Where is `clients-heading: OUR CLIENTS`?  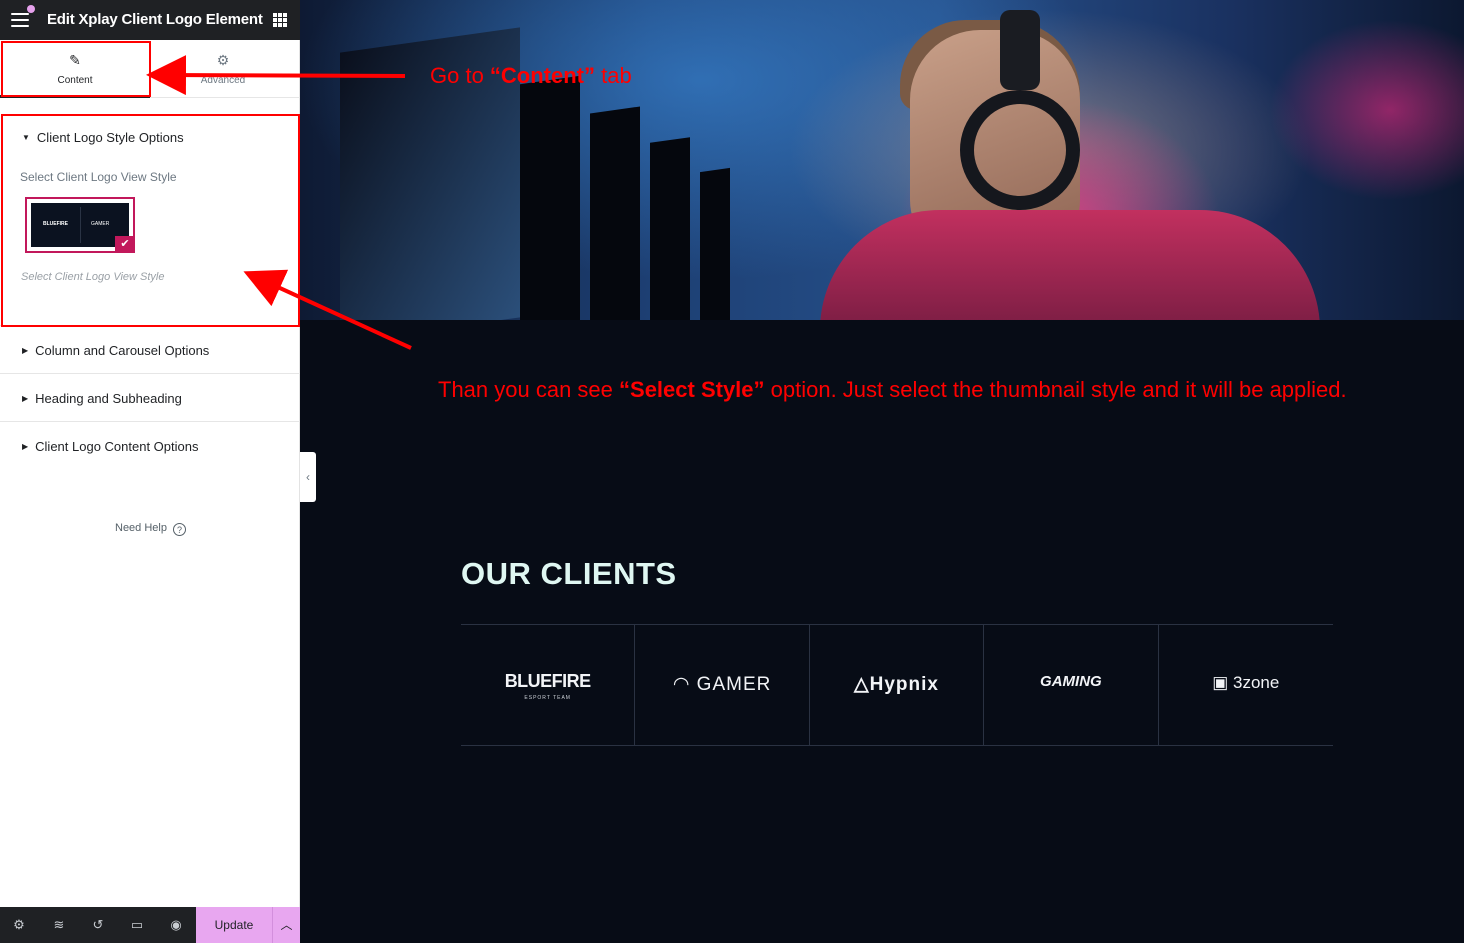 clients-heading: OUR CLIENTS is located at coordinates (569, 573).